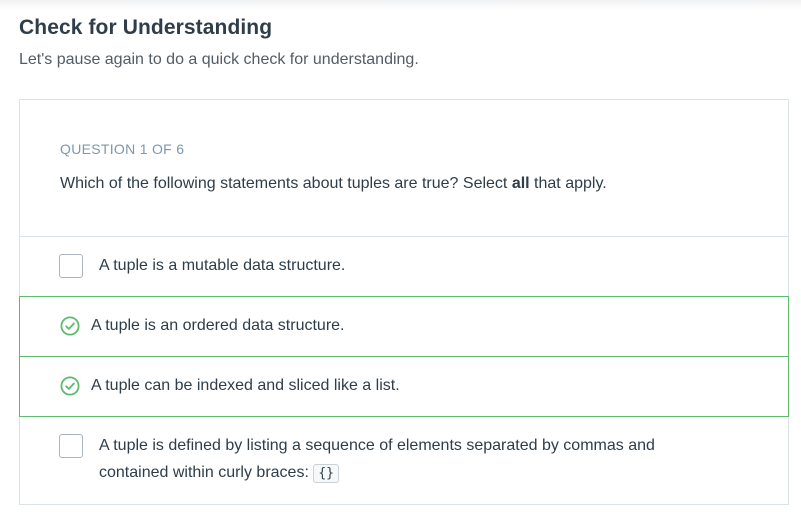 The height and width of the screenshot is (515, 801). Describe the element at coordinates (122, 149) in the screenshot. I see `question-counter: QUESTION 1 OF 6` at that location.